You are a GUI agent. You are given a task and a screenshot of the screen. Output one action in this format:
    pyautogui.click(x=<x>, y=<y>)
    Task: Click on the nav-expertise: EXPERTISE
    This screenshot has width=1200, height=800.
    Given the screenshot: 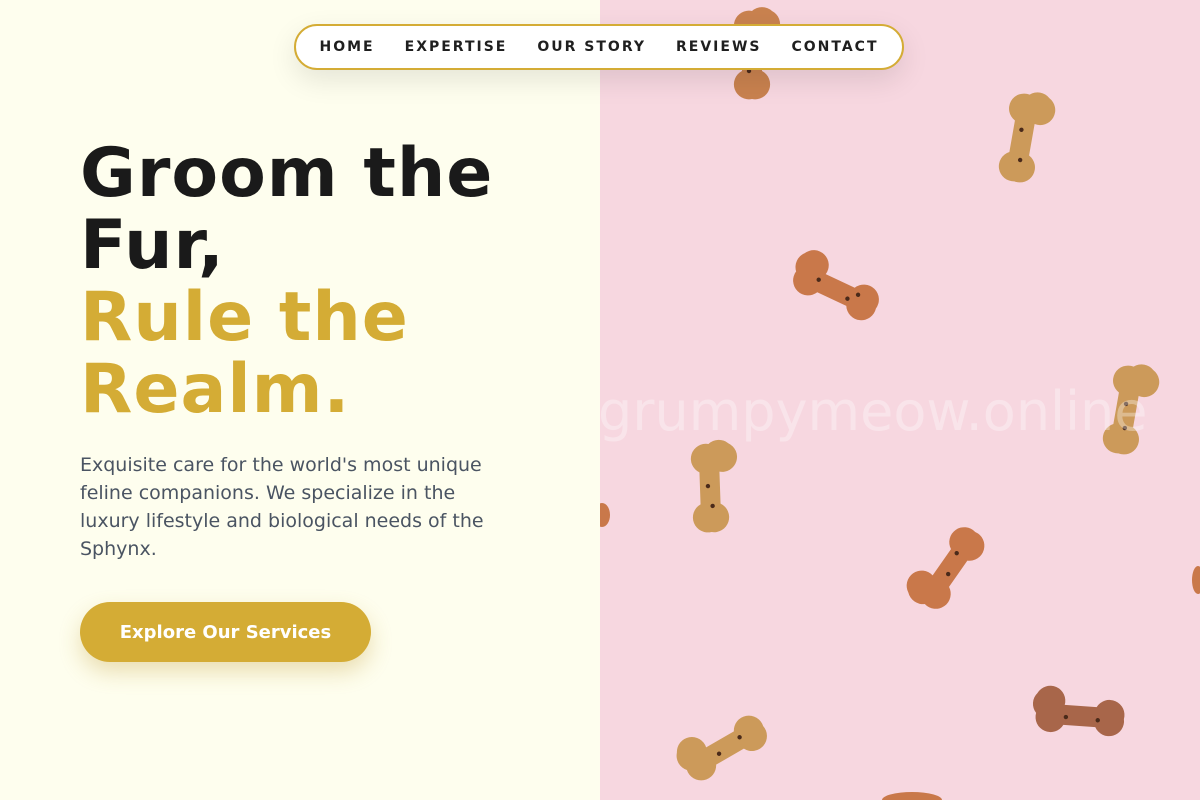 What is the action you would take?
    pyautogui.click(x=456, y=47)
    